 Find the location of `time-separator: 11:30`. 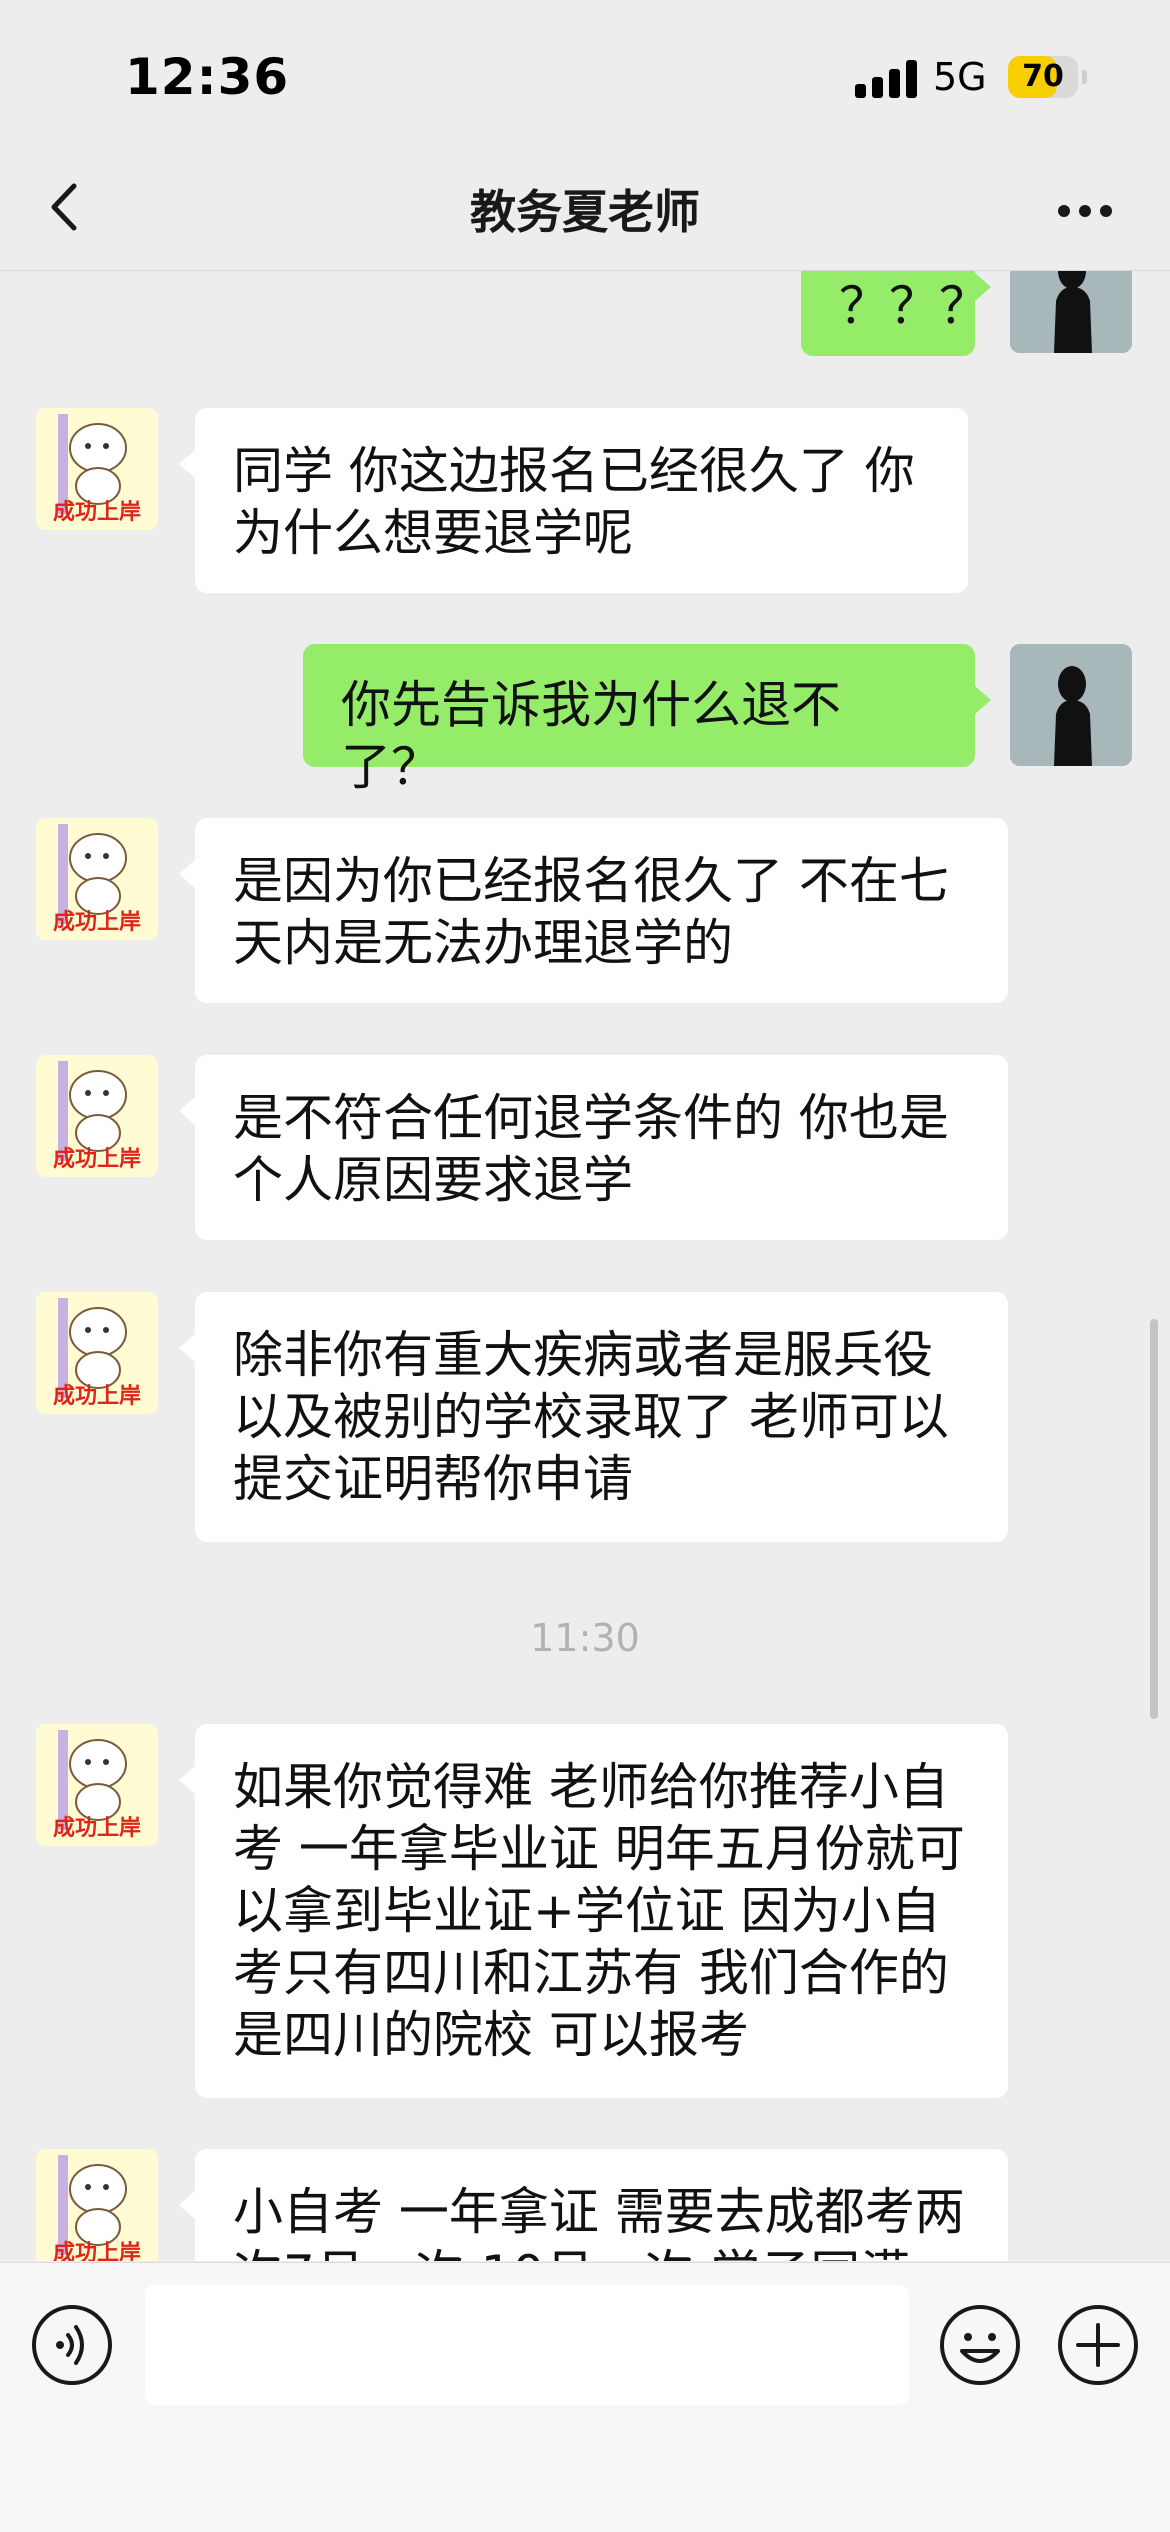

time-separator: 11:30 is located at coordinates (585, 1638).